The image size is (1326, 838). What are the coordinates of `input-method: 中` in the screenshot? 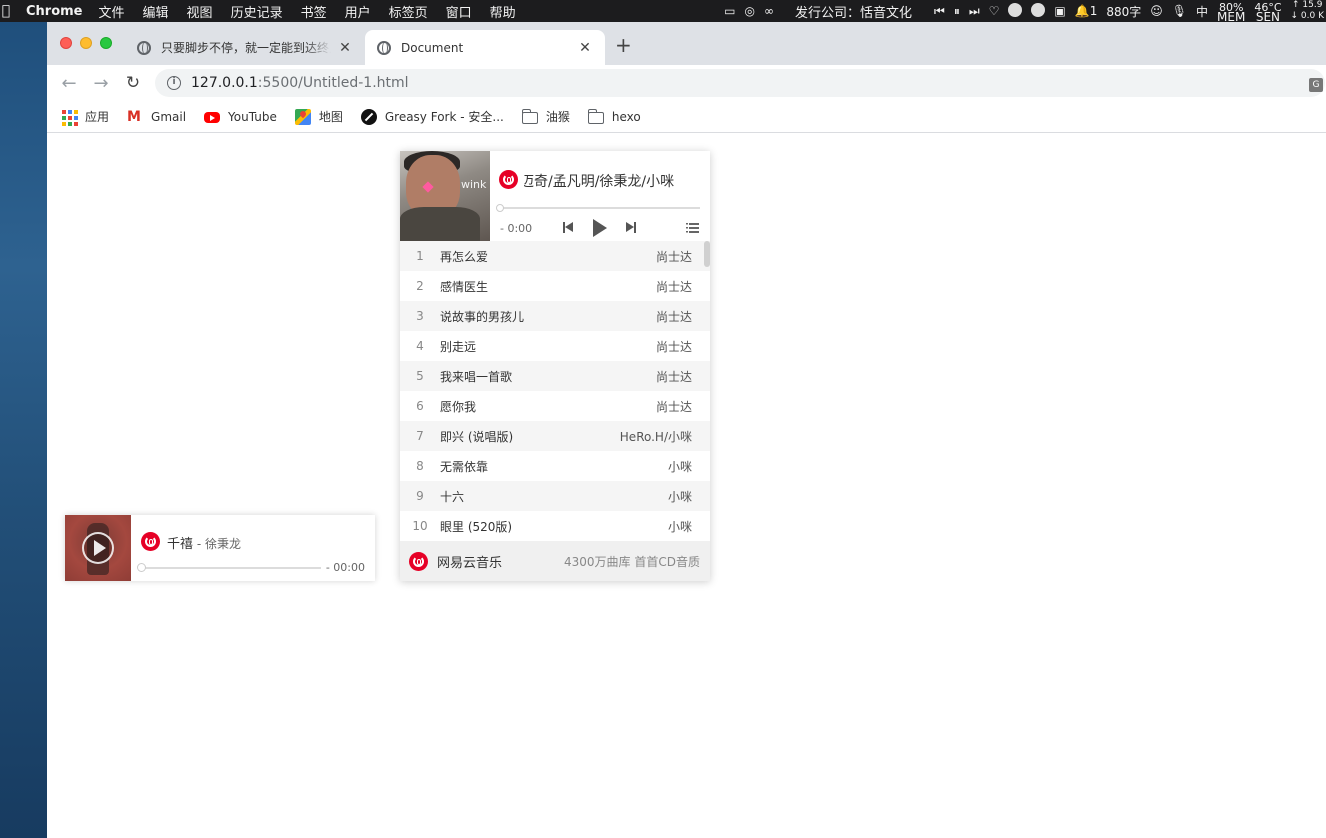 It's located at (1202, 11).